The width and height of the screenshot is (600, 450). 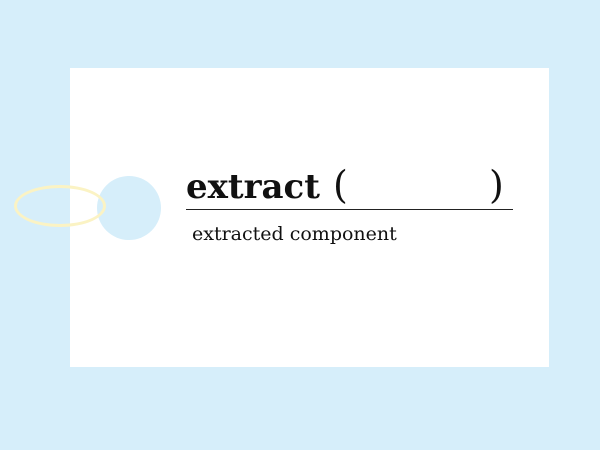 I want to click on tag-ring, so click(x=60, y=206).